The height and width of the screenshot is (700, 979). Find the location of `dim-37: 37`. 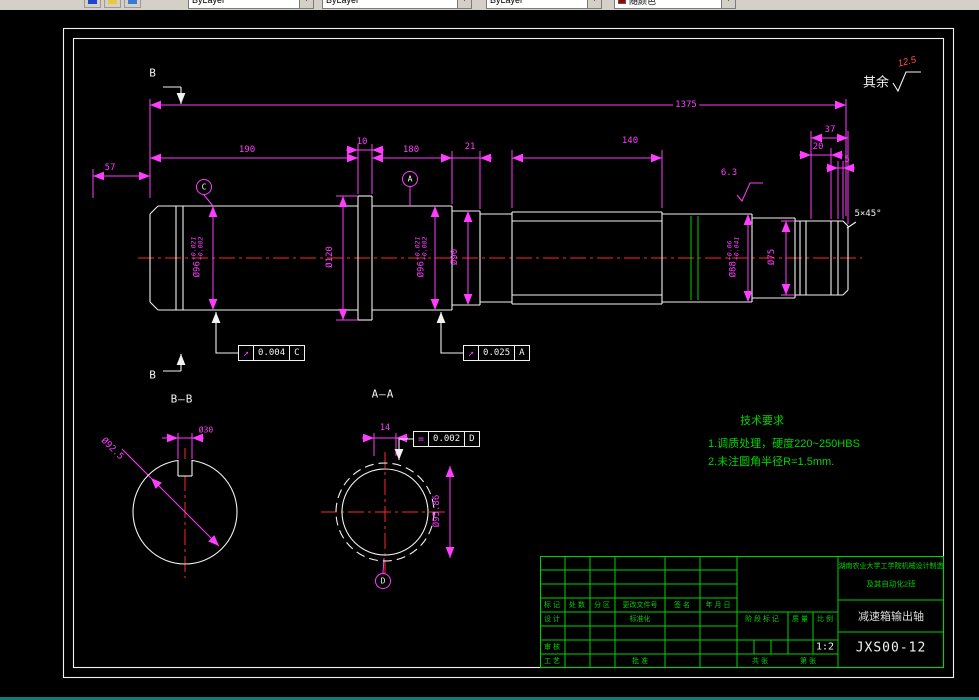

dim-37: 37 is located at coordinates (830, 130).